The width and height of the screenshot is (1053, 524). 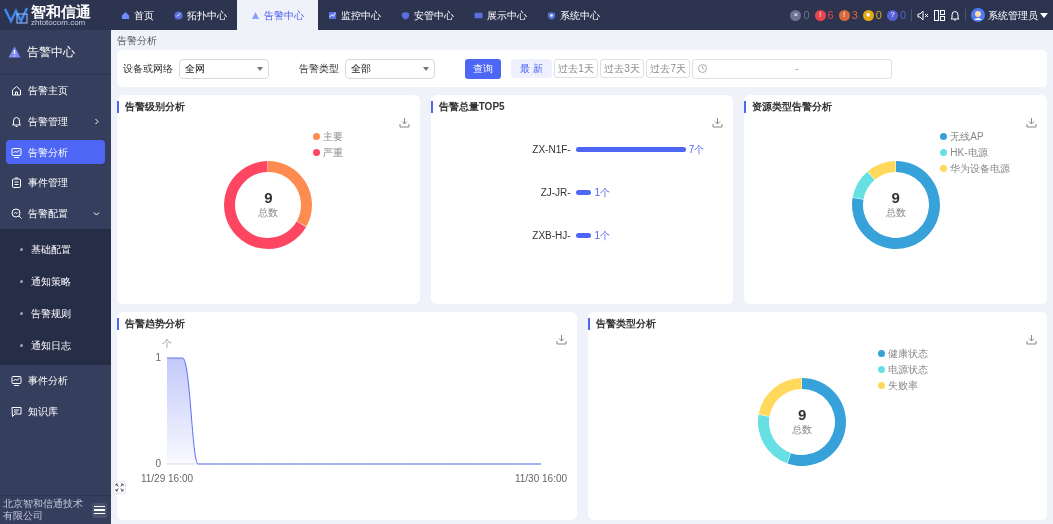 What do you see at coordinates (55, 345) in the screenshot?
I see `submenu-item: 通知日志` at bounding box center [55, 345].